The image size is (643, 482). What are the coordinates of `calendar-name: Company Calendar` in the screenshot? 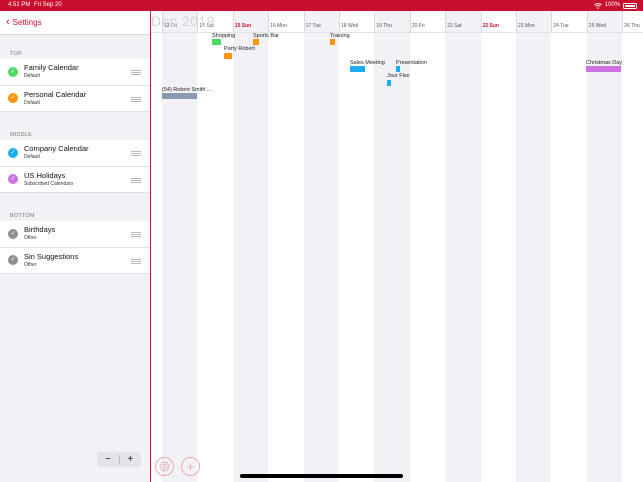 It's located at (56, 149).